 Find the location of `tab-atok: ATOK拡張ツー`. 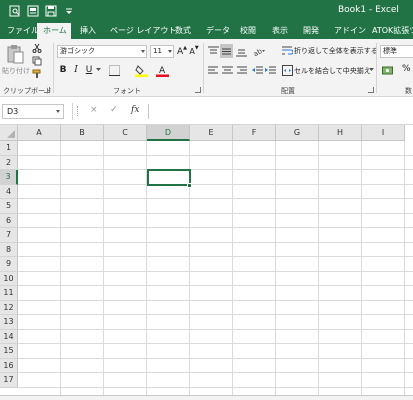

tab-atok: ATOK拡張ツー is located at coordinates (392, 30).